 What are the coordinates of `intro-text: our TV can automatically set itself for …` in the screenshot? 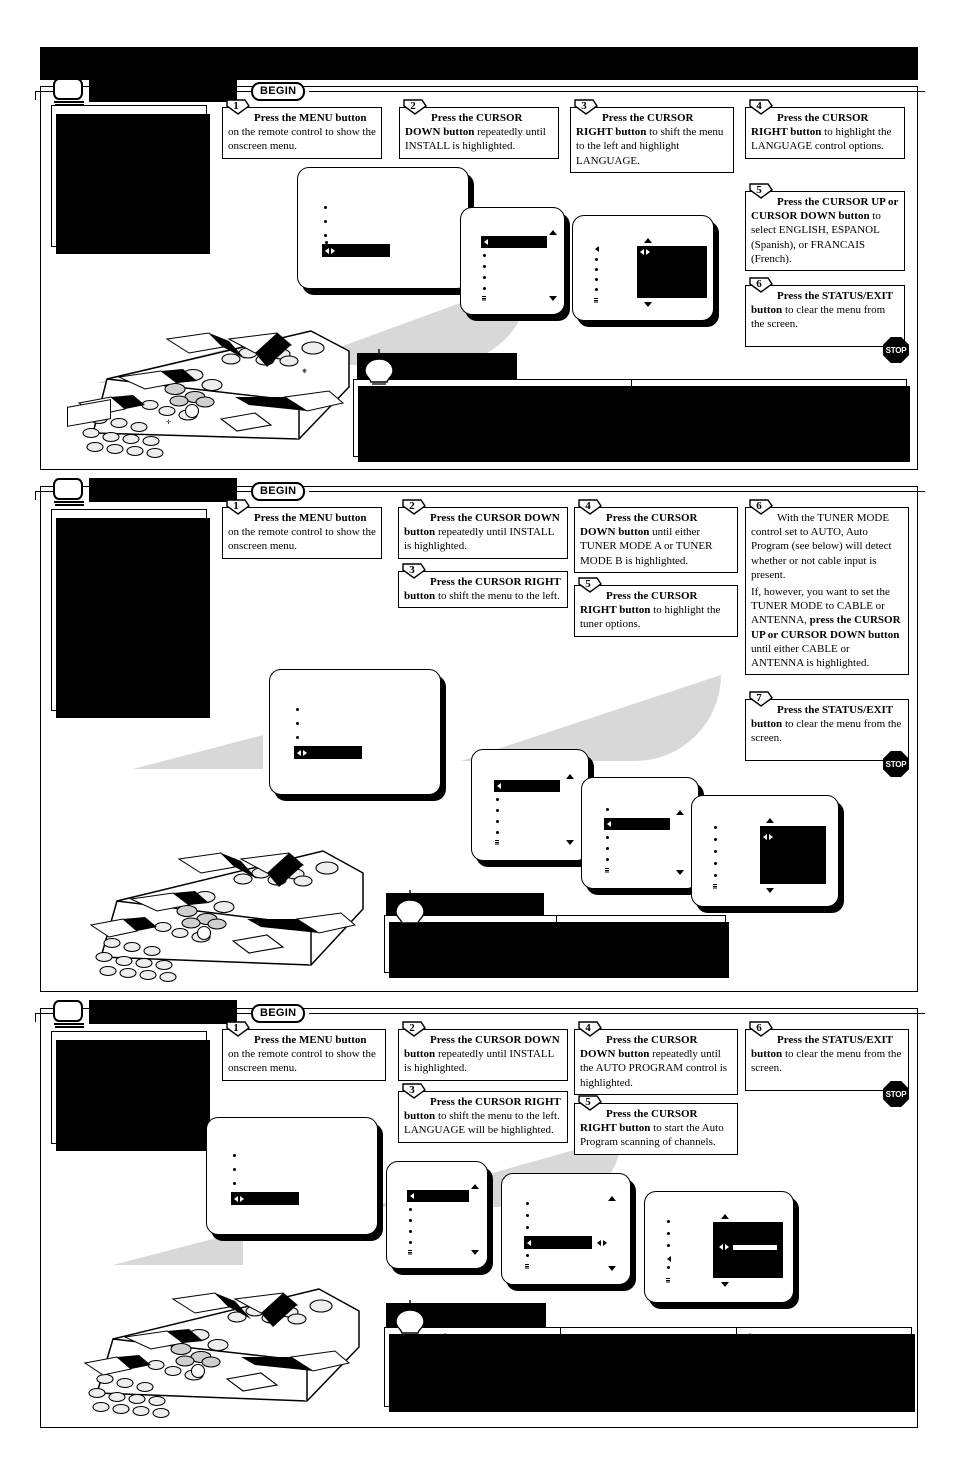 It's located at (129, 1088).